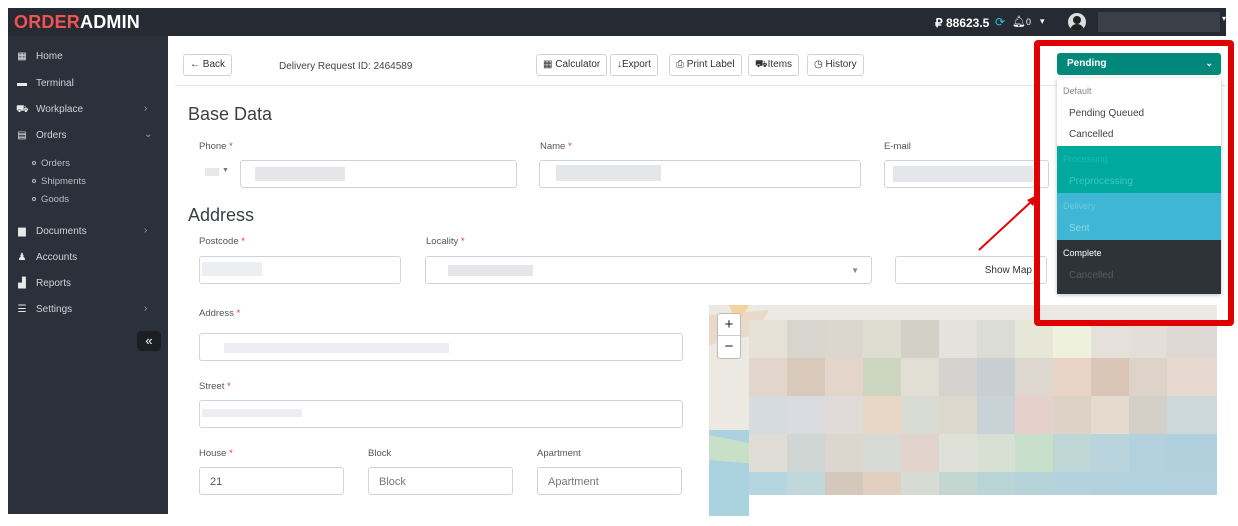 This screenshot has width=1238, height=526. Describe the element at coordinates (208, 65) in the screenshot. I see `back-button: ← Back` at that location.